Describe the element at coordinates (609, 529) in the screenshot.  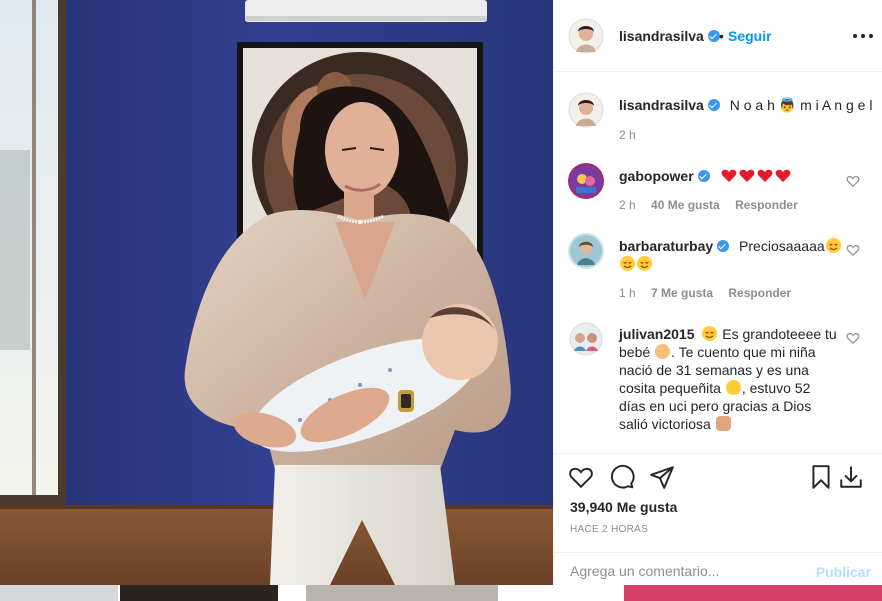
I see `post-time: HACE 2 HORAS` at that location.